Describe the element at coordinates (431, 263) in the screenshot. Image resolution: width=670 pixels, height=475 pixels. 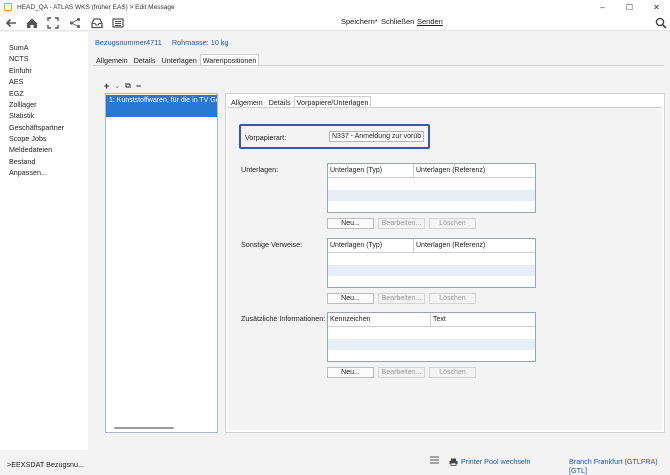
I see `sonstige-verweise-table: Unterlagen (Typ) Unterlagen (Referenz)` at that location.